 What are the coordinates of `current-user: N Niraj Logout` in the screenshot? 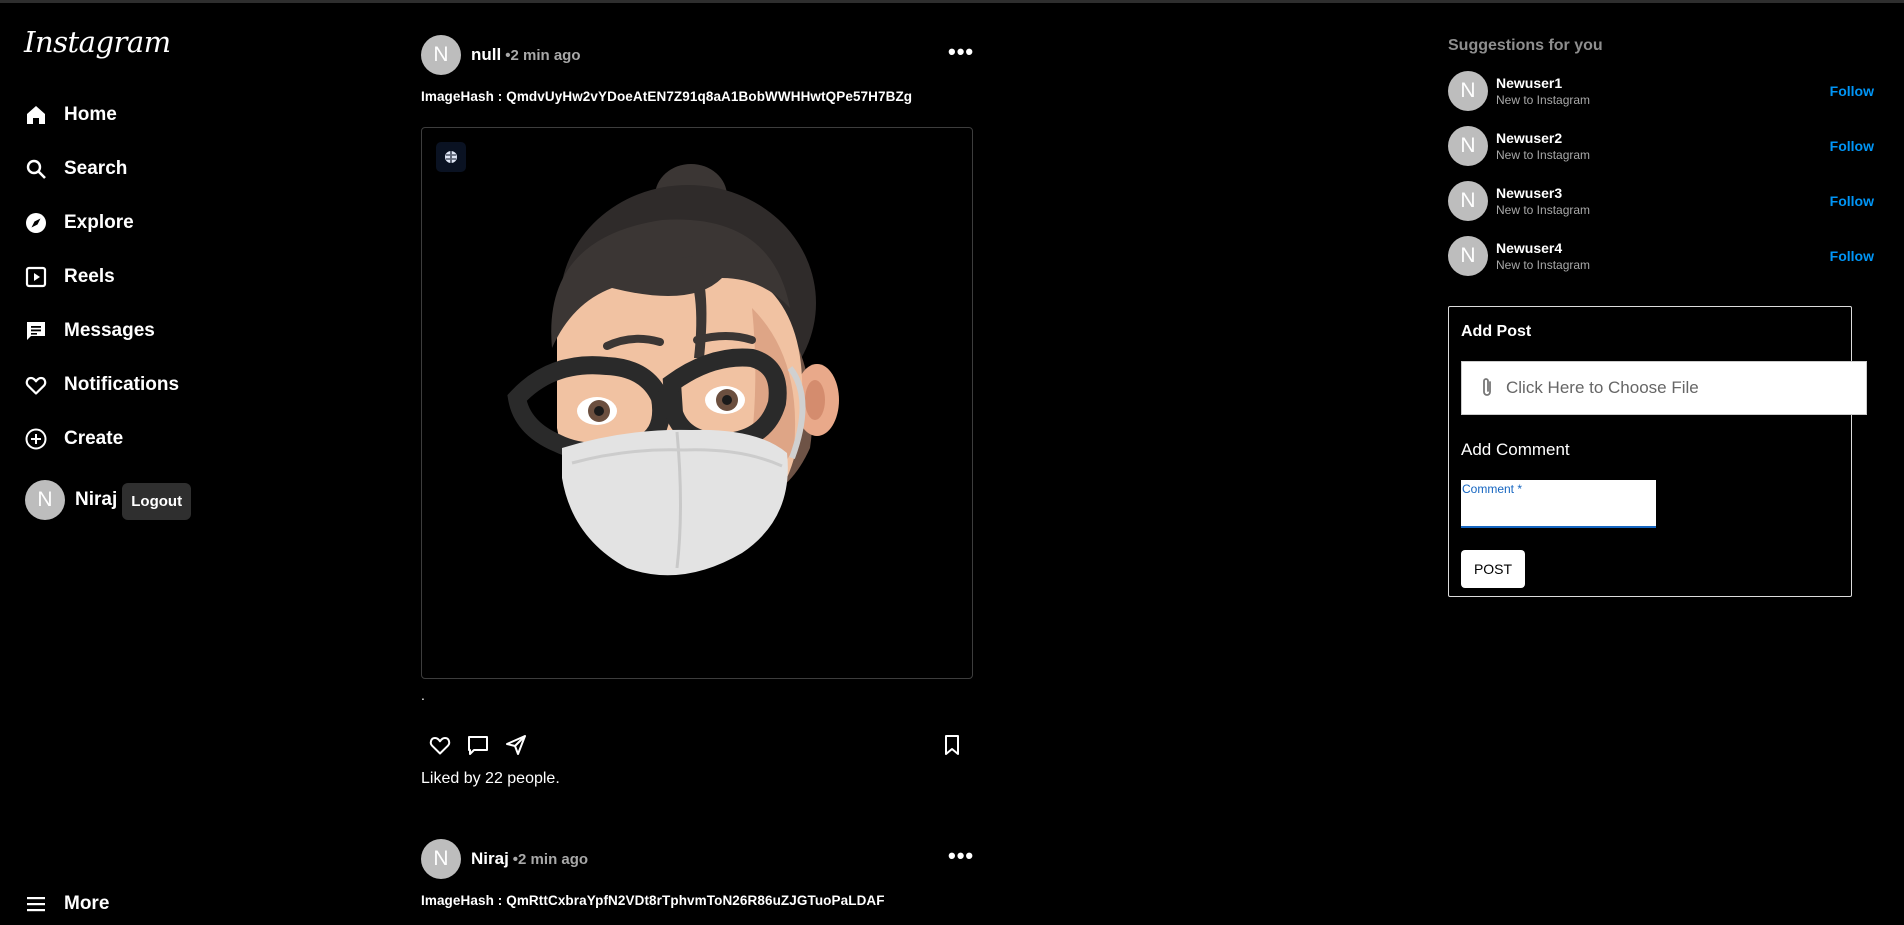 It's located at (108, 500).